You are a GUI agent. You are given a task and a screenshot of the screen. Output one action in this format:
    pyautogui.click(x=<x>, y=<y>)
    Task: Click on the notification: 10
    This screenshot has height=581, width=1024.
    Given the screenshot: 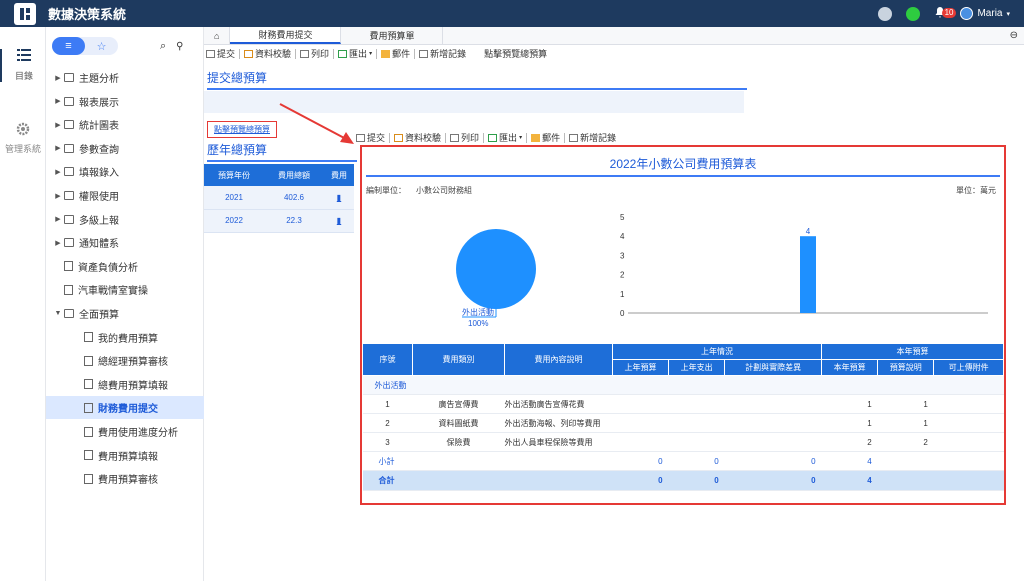 What is the action you would take?
    pyautogui.click(x=945, y=13)
    